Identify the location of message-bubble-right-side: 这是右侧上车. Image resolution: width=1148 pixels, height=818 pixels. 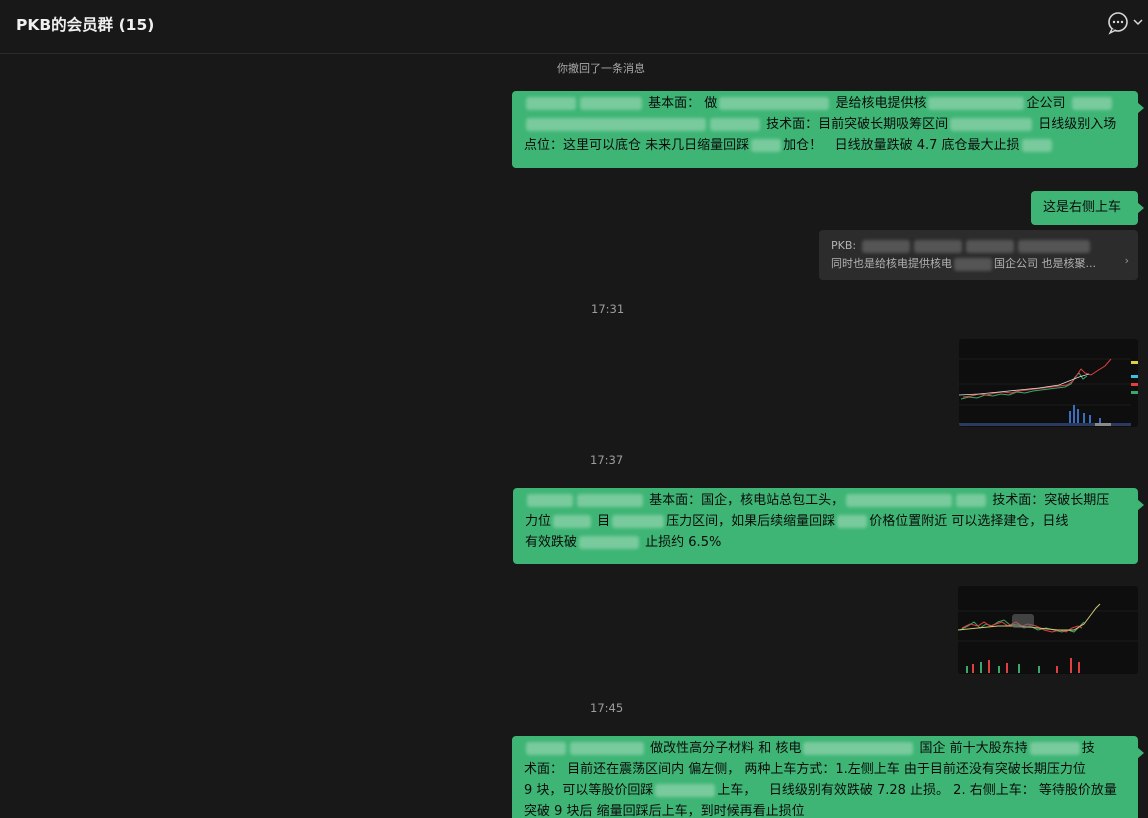
(1087, 208).